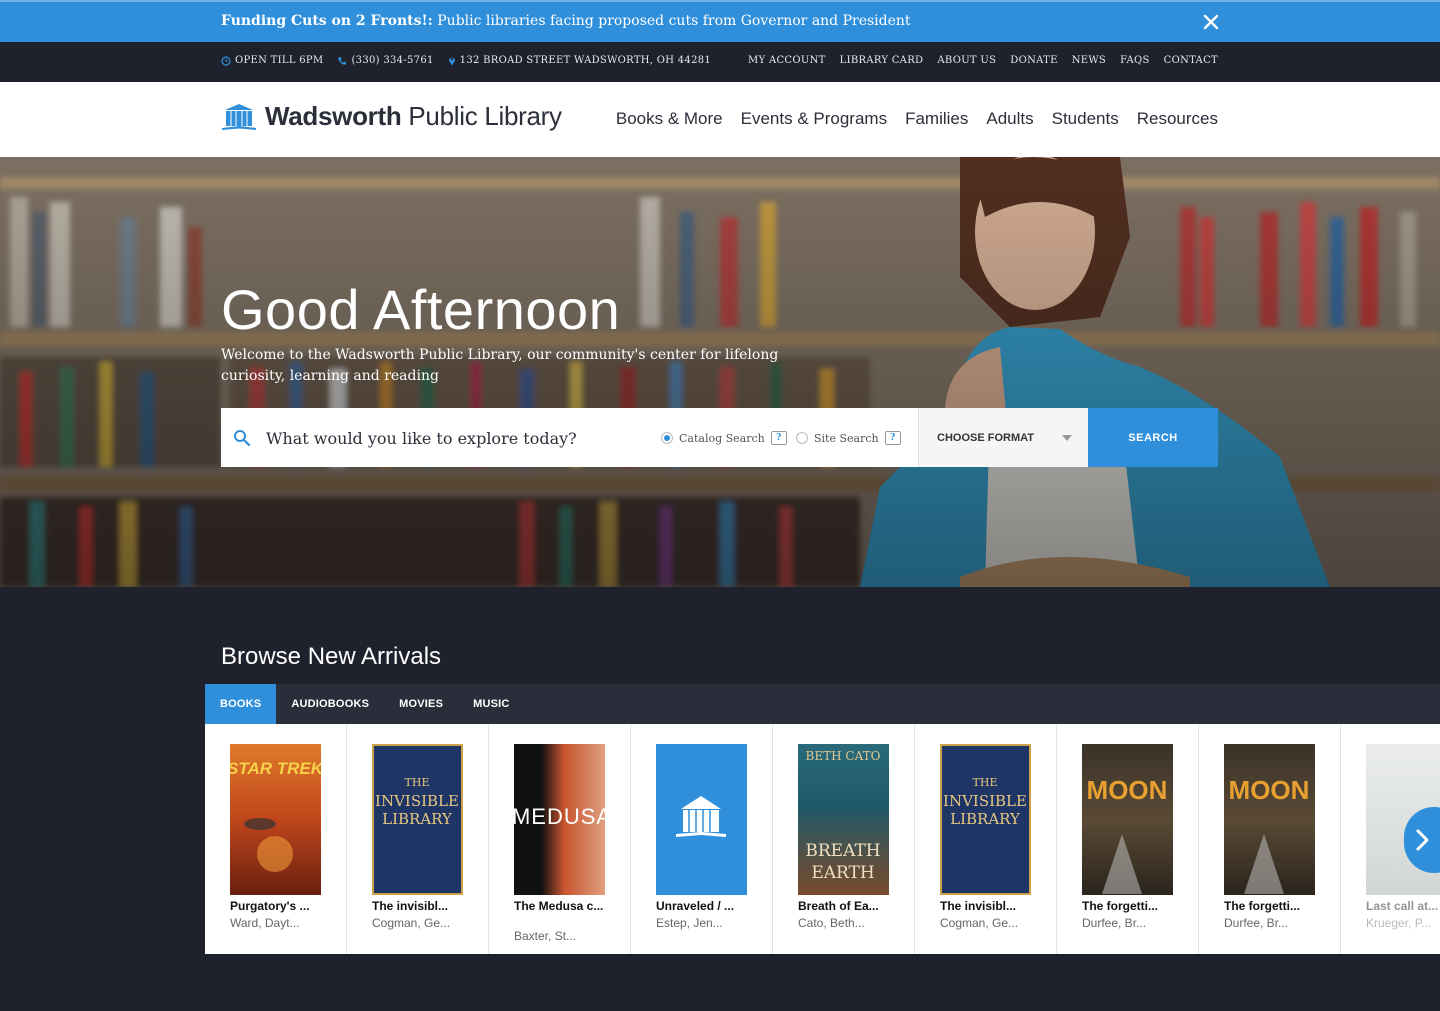 This screenshot has height=1011, width=1440. I want to click on book-cover: MEDUSA, so click(559, 819).